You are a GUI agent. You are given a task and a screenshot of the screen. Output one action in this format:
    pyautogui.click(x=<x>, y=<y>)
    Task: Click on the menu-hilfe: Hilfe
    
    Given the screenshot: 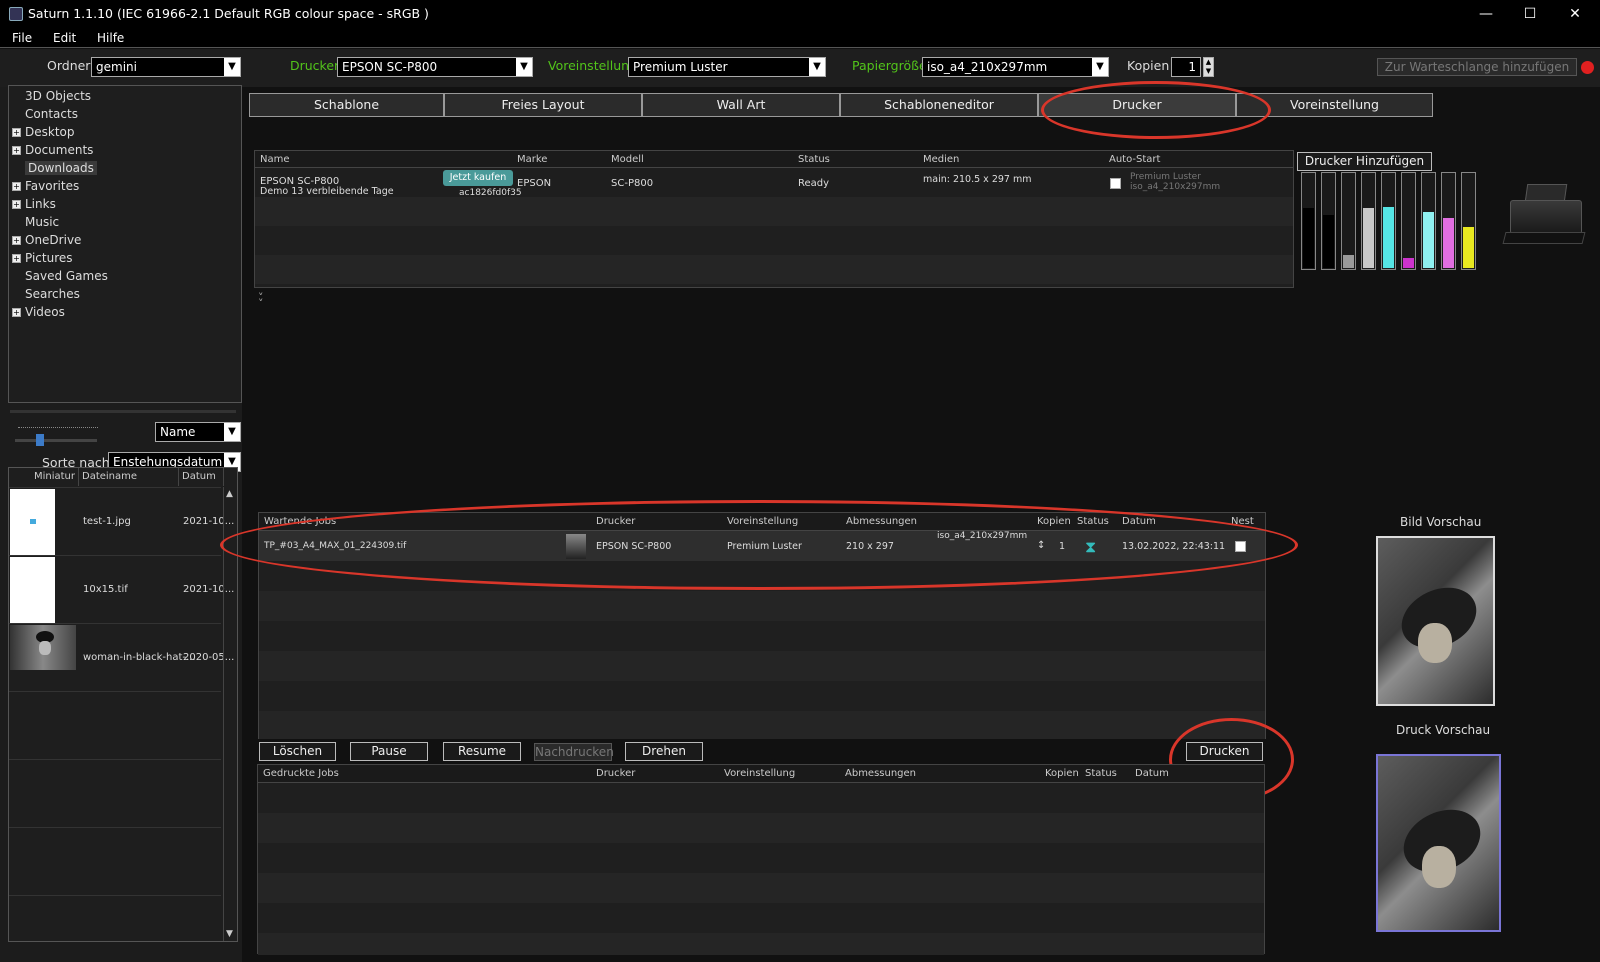 What is the action you would take?
    pyautogui.click(x=110, y=38)
    